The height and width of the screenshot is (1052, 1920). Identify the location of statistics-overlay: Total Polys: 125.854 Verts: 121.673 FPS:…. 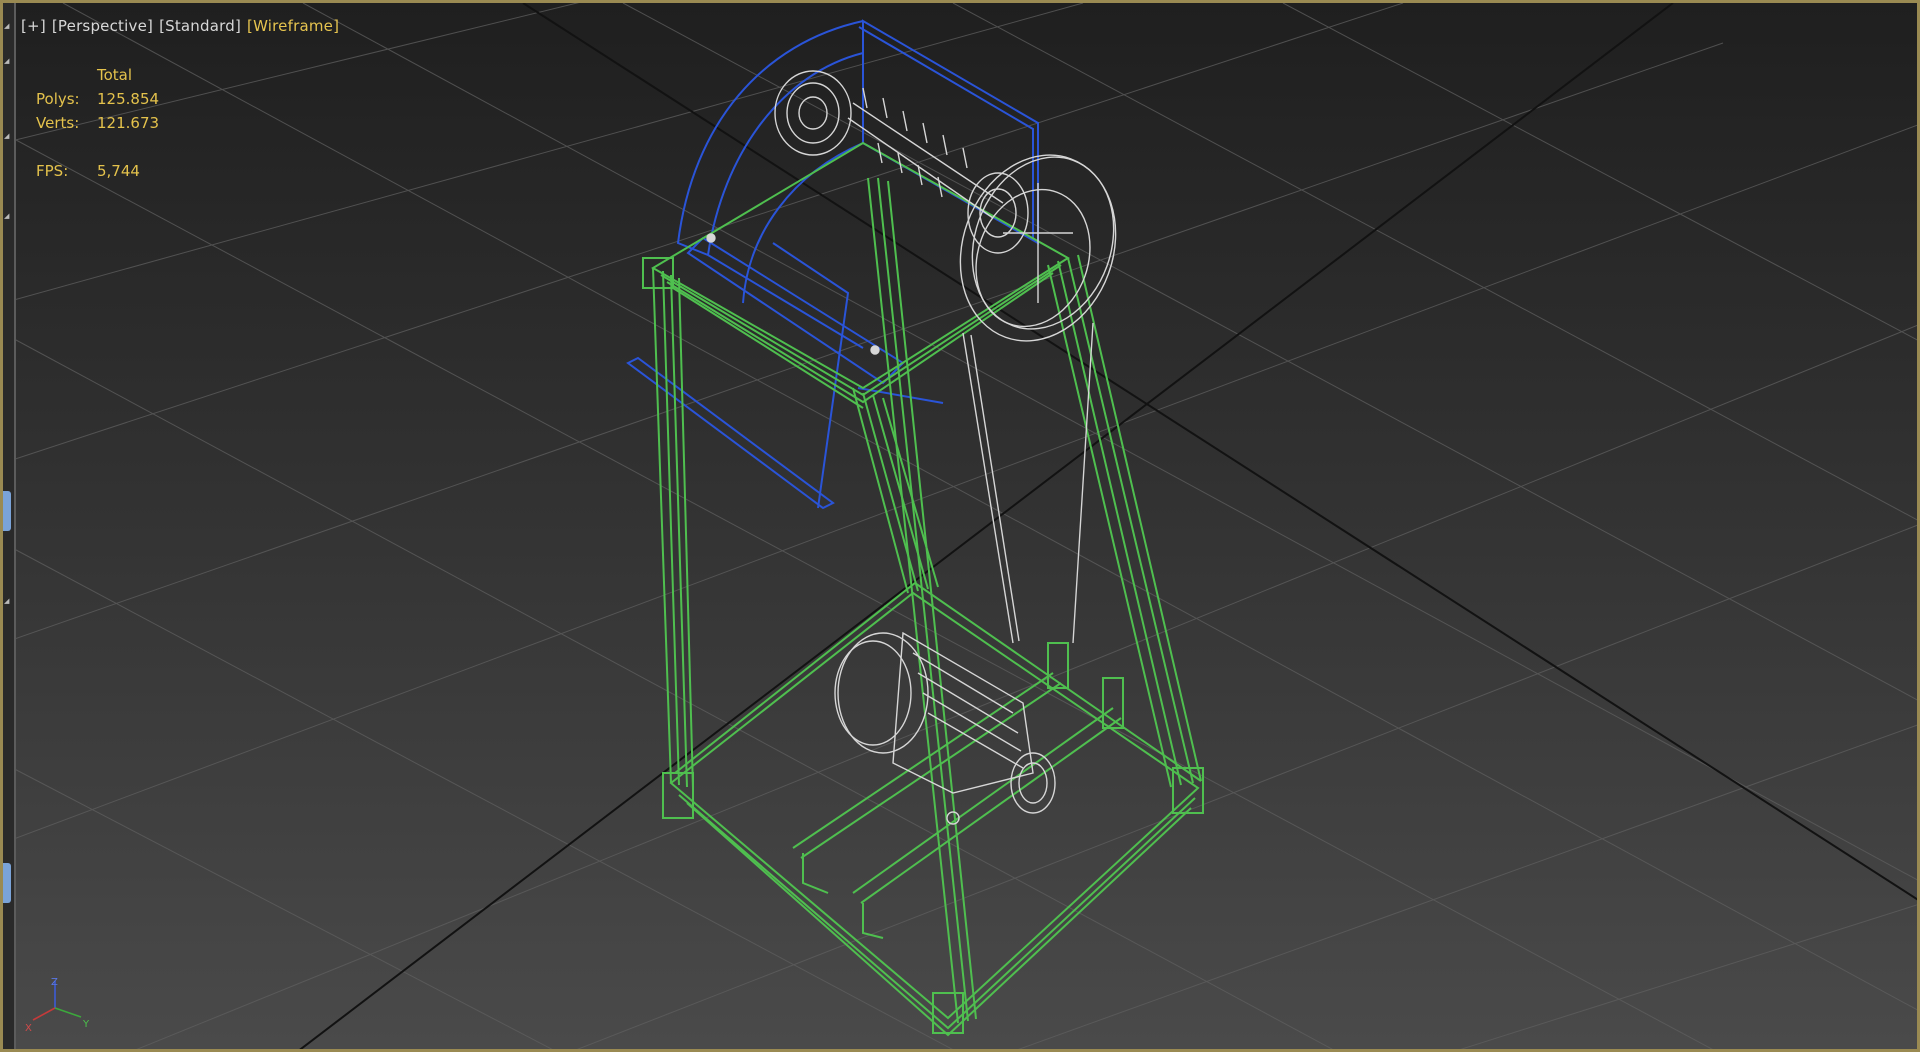
(97, 123).